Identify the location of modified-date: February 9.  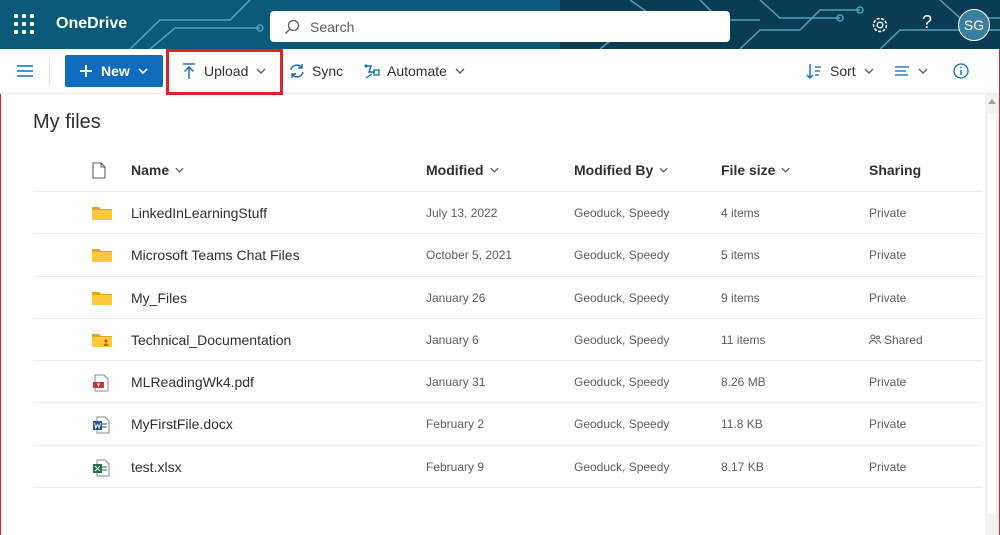
(455, 466).